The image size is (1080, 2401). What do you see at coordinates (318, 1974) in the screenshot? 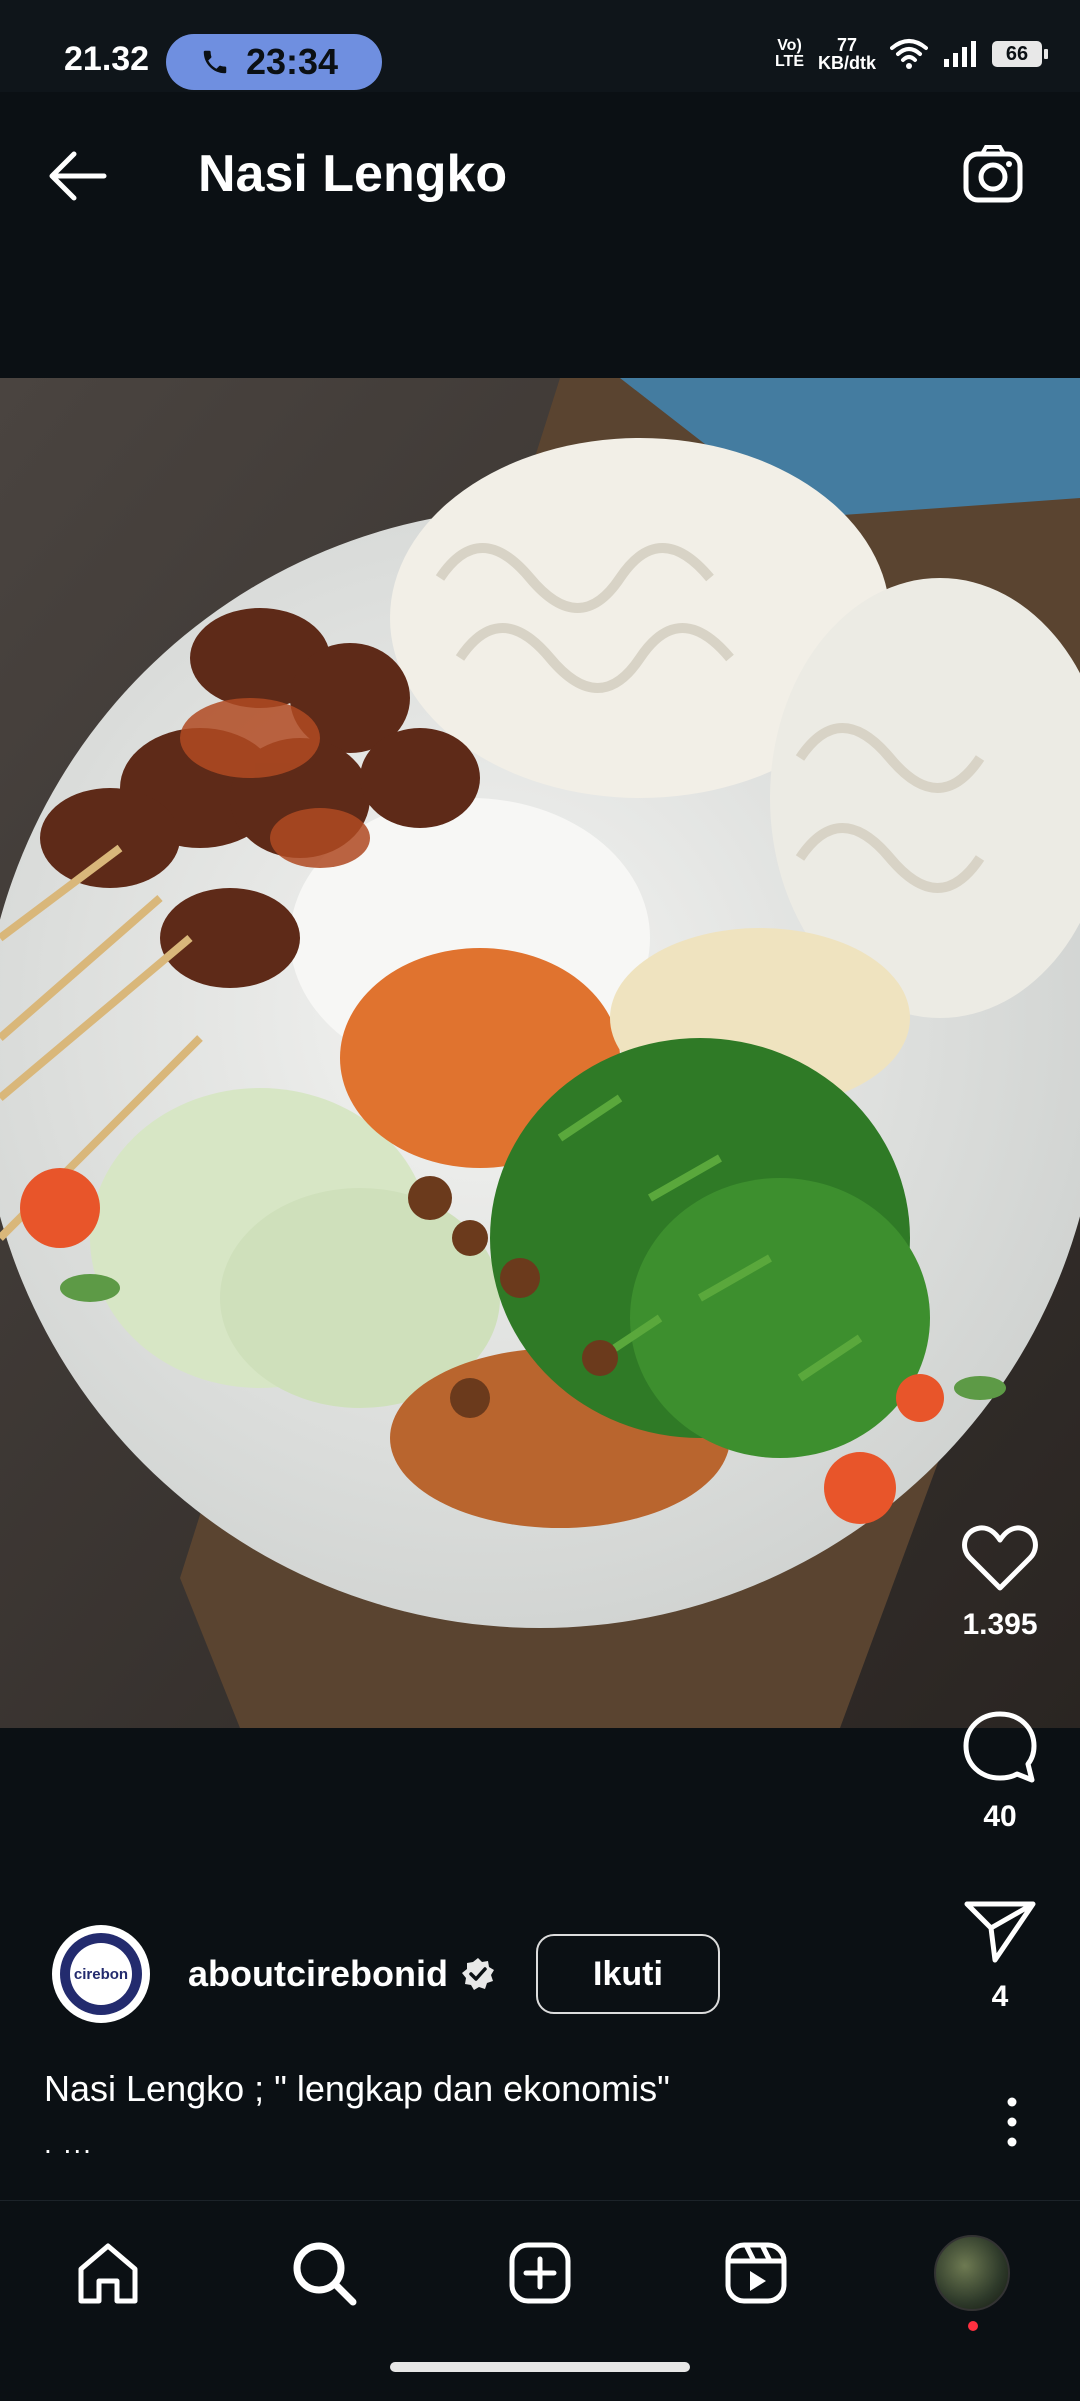
I see `author-username: aboutcirebonid` at bounding box center [318, 1974].